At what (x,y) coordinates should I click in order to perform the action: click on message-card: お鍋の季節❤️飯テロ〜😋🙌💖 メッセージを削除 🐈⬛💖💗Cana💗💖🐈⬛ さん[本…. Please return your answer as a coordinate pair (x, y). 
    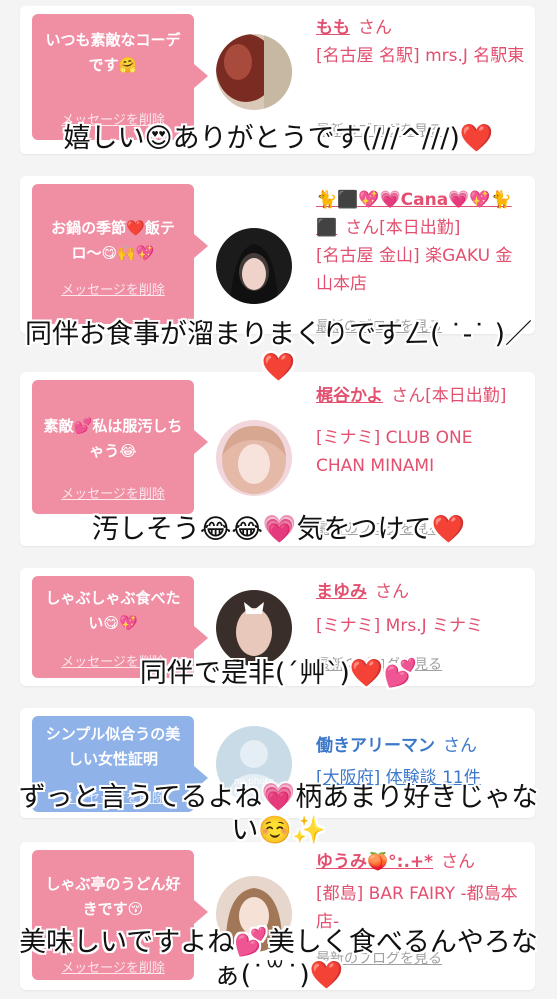
    Looking at the image, I should click on (277, 255).